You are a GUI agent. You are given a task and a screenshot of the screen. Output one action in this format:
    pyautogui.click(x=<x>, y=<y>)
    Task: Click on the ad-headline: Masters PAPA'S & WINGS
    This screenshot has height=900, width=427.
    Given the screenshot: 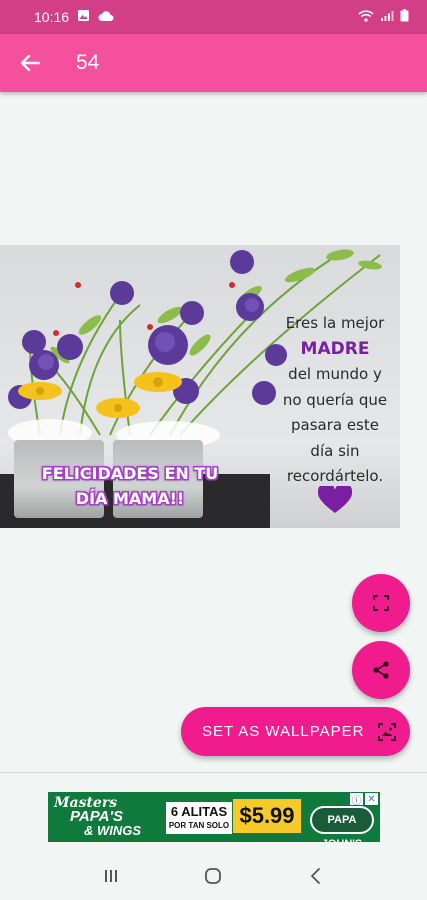 What is the action you would take?
    pyautogui.click(x=97, y=817)
    